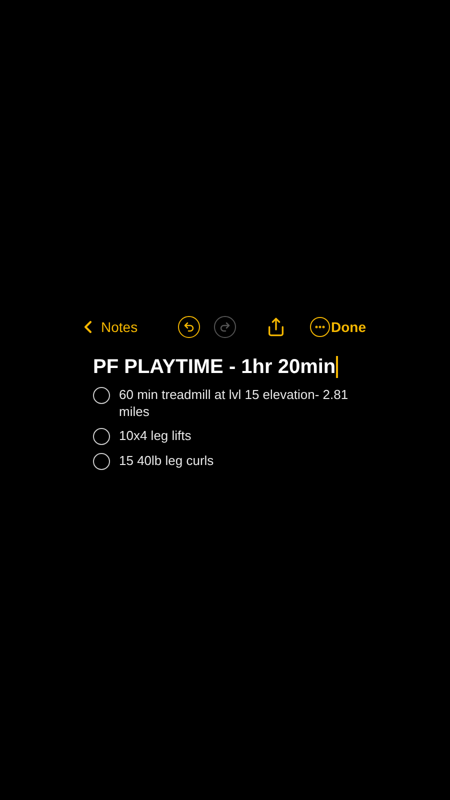 The image size is (450, 800). What do you see at coordinates (348, 327) in the screenshot?
I see `done-button: Done` at bounding box center [348, 327].